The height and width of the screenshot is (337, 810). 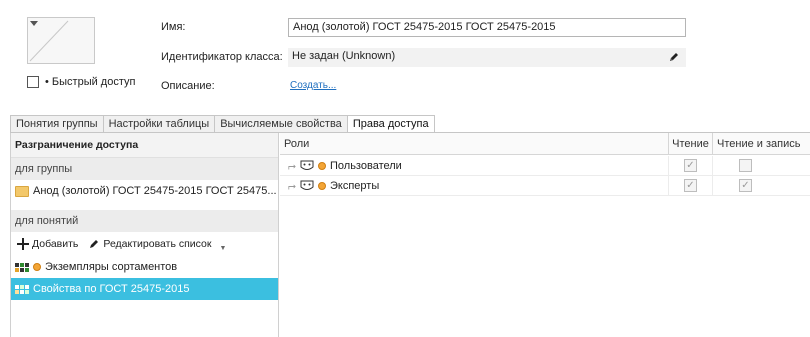 What do you see at coordinates (90, 82) in the screenshot?
I see `quick-access-label: • Быстрый доступ` at bounding box center [90, 82].